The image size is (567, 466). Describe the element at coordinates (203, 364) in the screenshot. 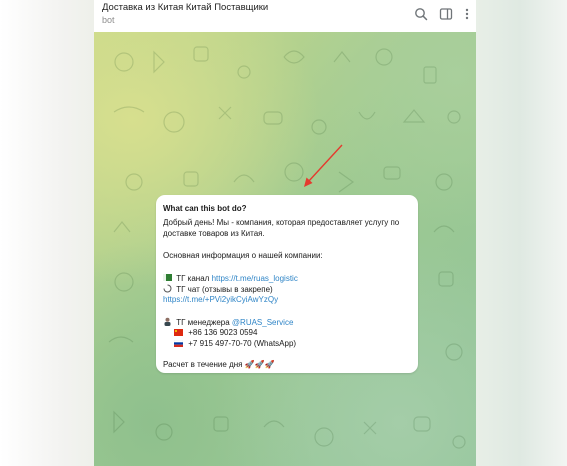

I see `calc-text: Расчет в течение дня` at that location.